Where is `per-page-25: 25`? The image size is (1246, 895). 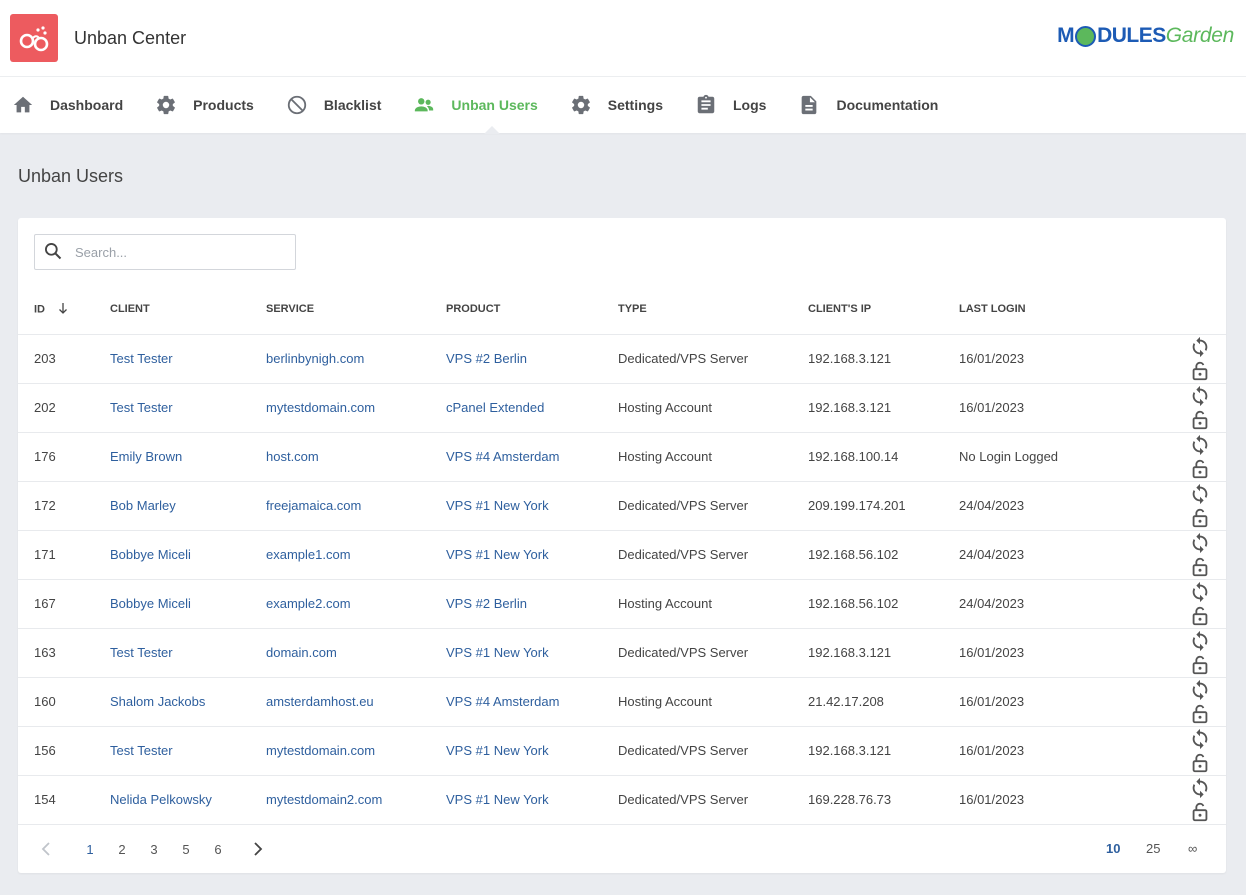 per-page-25: 25 is located at coordinates (1153, 848).